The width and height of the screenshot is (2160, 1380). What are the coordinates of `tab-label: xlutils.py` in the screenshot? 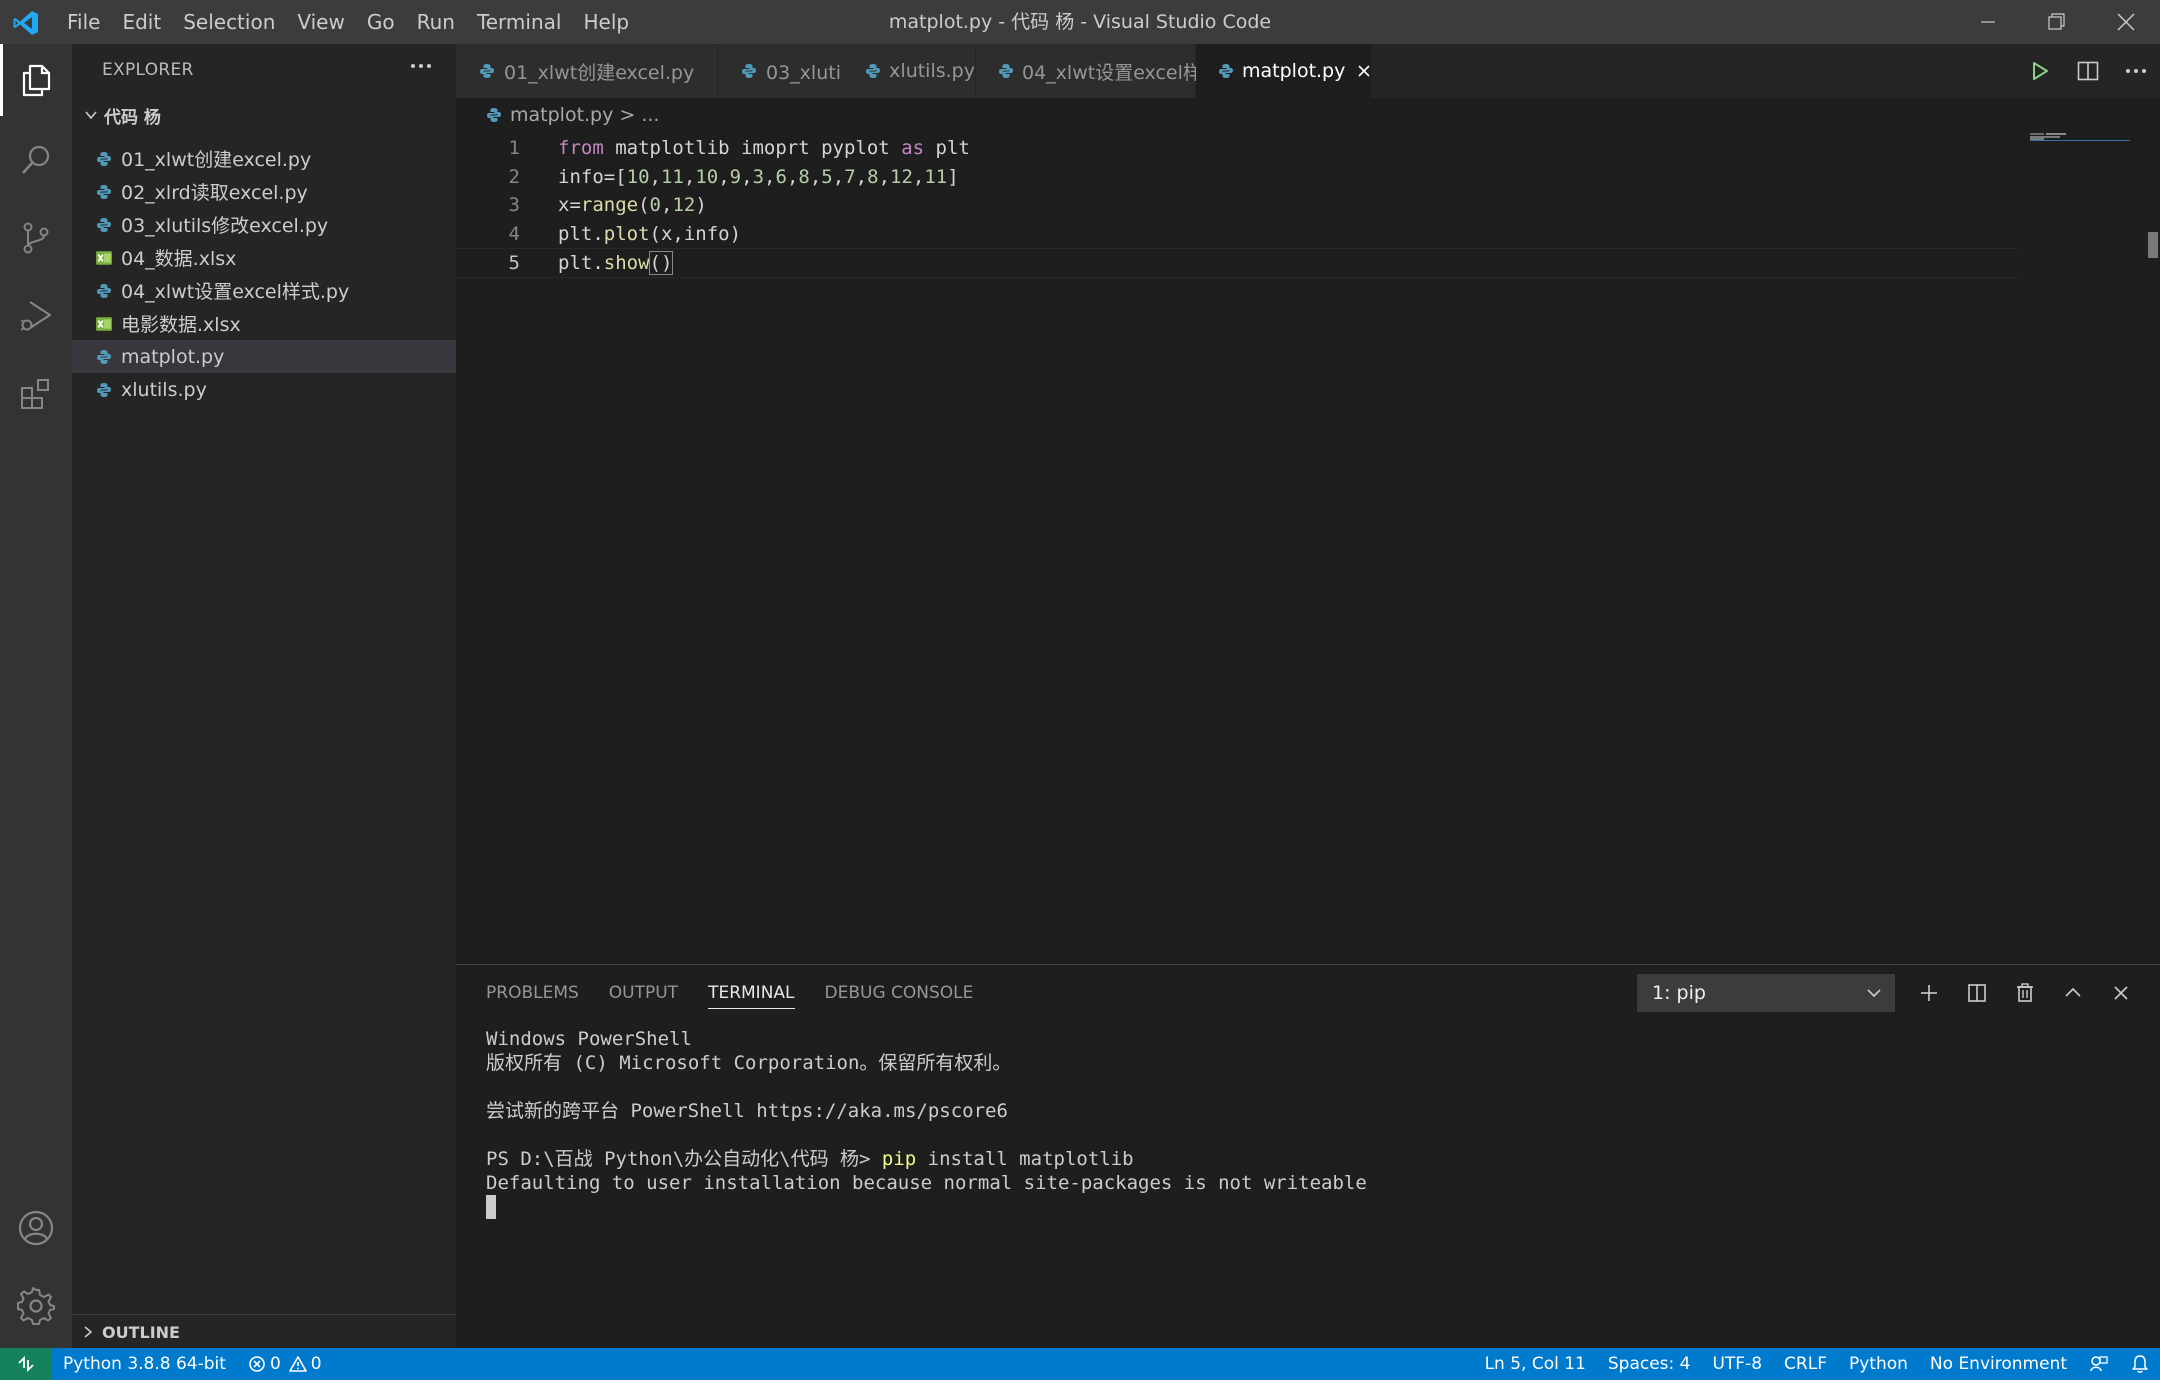 It's located at (932, 71).